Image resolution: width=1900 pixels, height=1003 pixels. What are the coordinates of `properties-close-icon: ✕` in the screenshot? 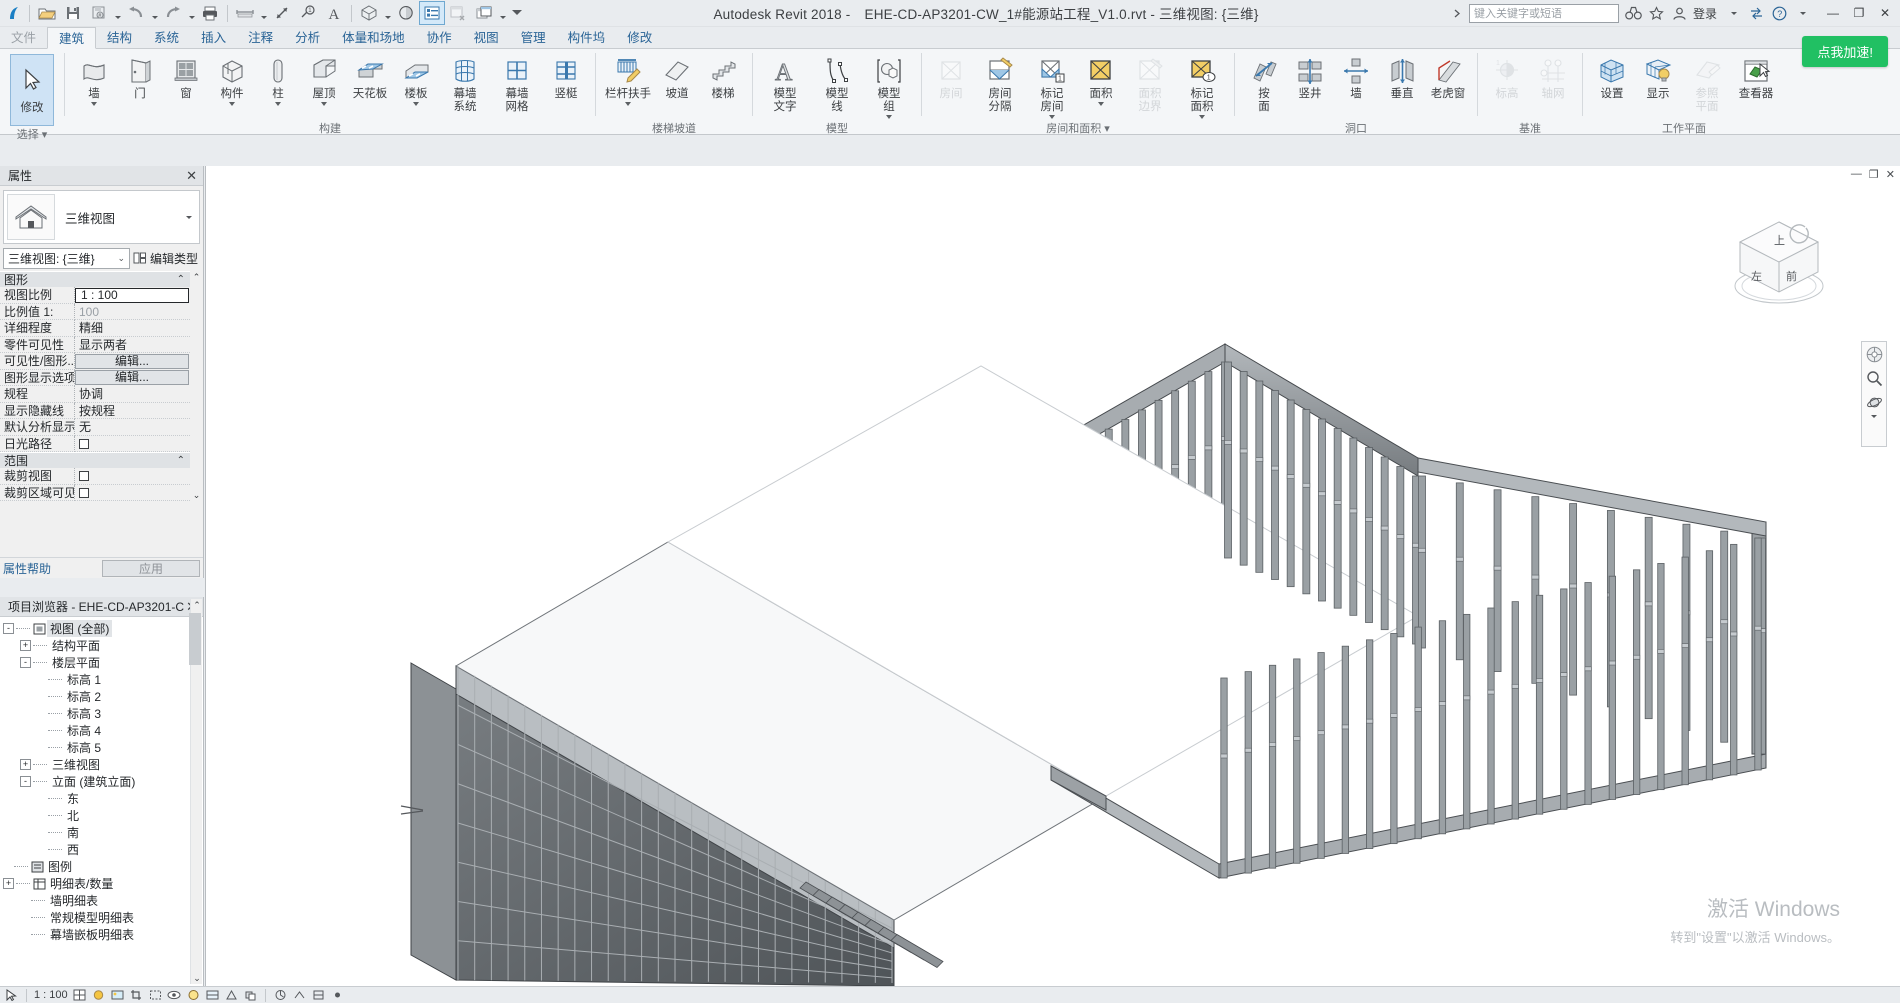 It's located at (191, 176).